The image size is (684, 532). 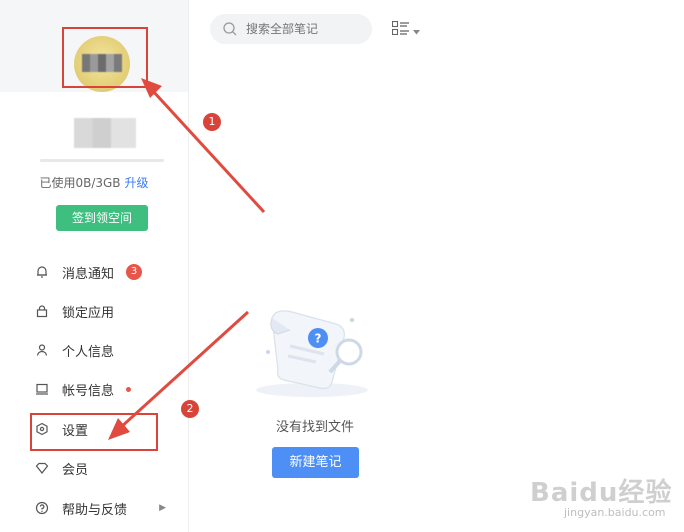 I want to click on username-redacted, so click(x=105, y=133).